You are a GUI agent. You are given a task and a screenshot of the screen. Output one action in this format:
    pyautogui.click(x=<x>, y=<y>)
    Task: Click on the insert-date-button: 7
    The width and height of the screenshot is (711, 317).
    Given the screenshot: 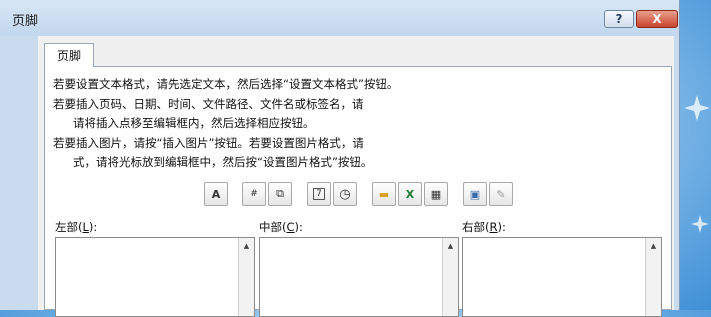 What is the action you would take?
    pyautogui.click(x=319, y=194)
    